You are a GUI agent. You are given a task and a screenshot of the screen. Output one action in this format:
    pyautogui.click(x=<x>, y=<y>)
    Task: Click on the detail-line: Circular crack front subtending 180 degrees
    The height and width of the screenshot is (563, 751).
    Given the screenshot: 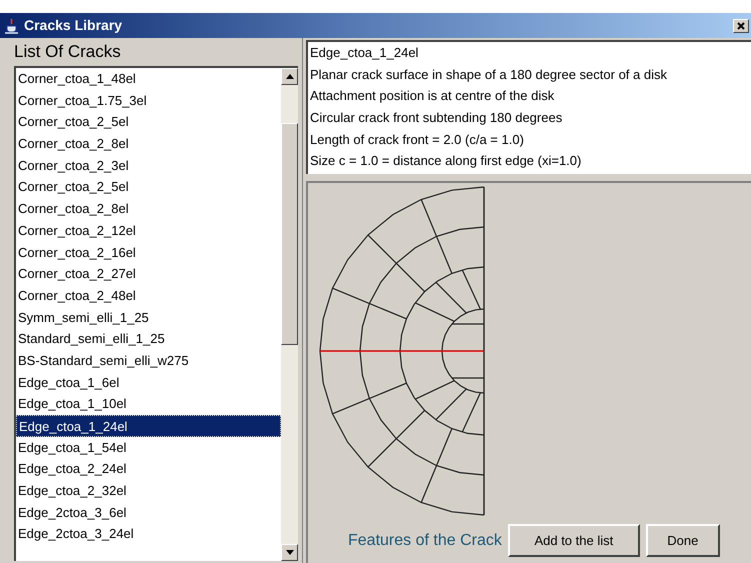 What is the action you would take?
    pyautogui.click(x=437, y=118)
    